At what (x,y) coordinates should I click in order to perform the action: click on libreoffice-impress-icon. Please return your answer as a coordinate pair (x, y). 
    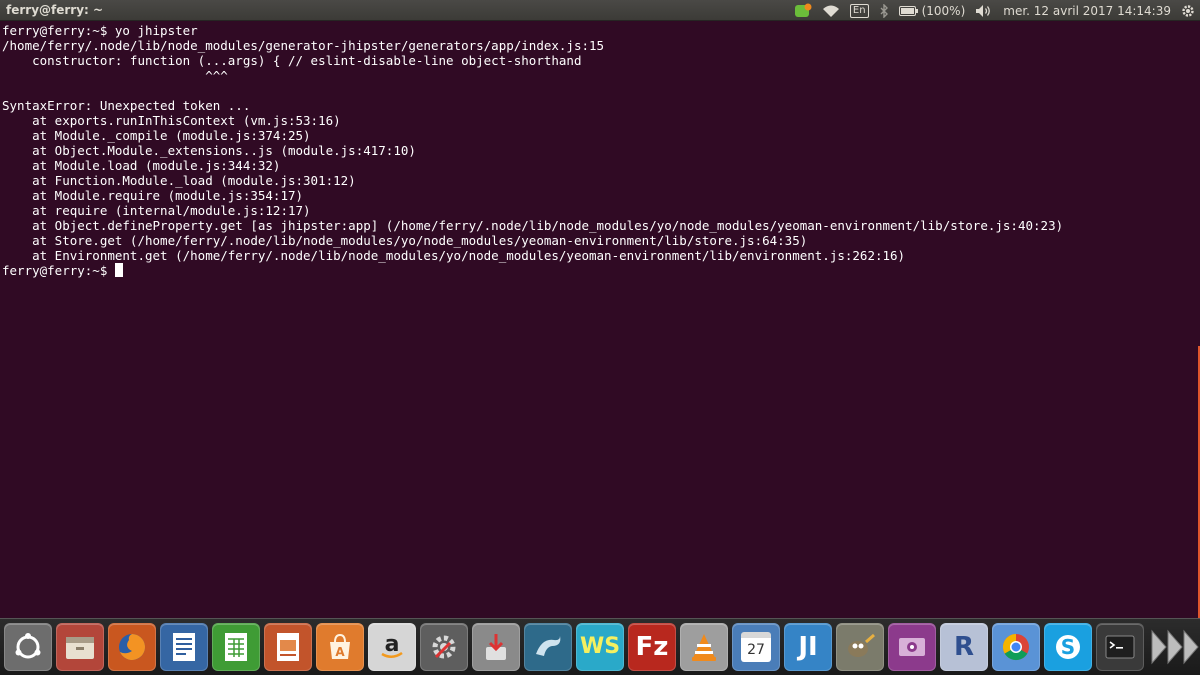
    Looking at the image, I should click on (288, 647).